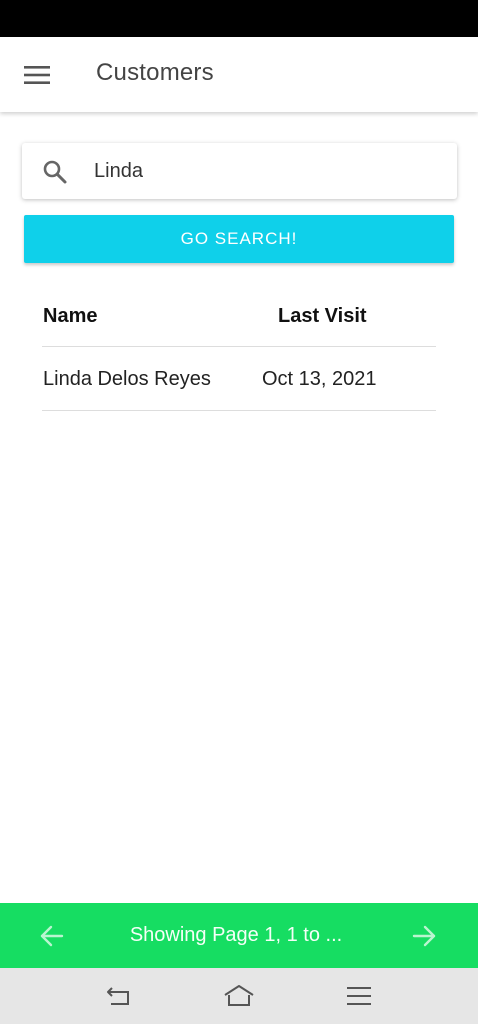 Image resolution: width=478 pixels, height=1024 pixels. Describe the element at coordinates (424, 936) in the screenshot. I see `arrow-right-icon` at that location.